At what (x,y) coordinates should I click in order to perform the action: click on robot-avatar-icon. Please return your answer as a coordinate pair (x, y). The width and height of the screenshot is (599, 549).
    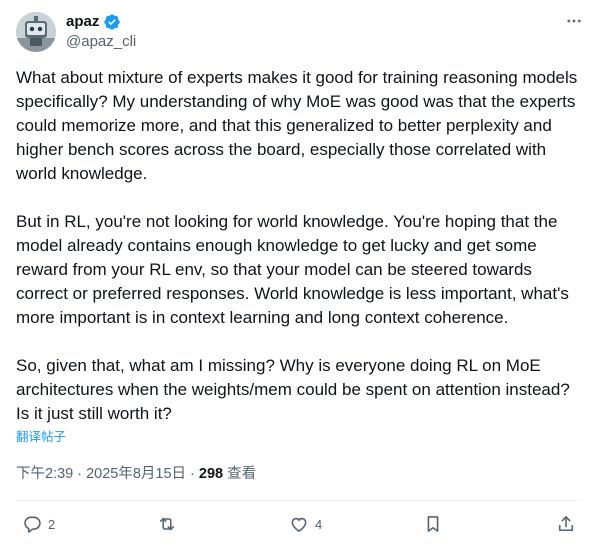
    Looking at the image, I should click on (36, 32).